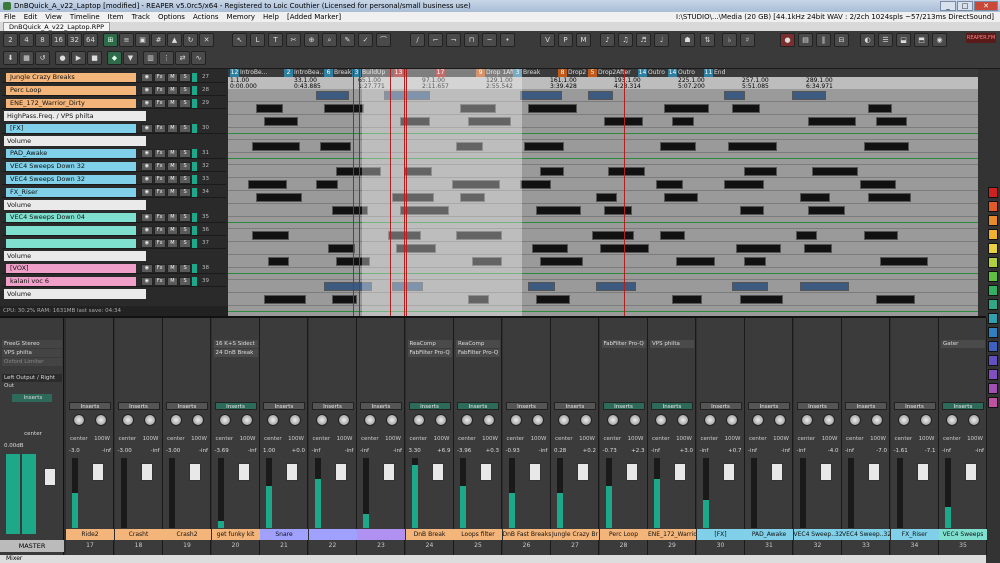 The image size is (1000, 563). I want to click on curve-linear-icon: /, so click(417, 40).